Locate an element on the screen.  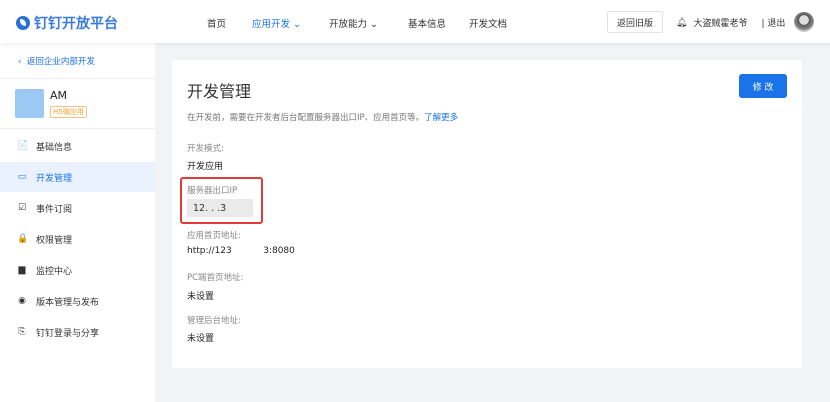
edit-button: 修 改 is located at coordinates (763, 86).